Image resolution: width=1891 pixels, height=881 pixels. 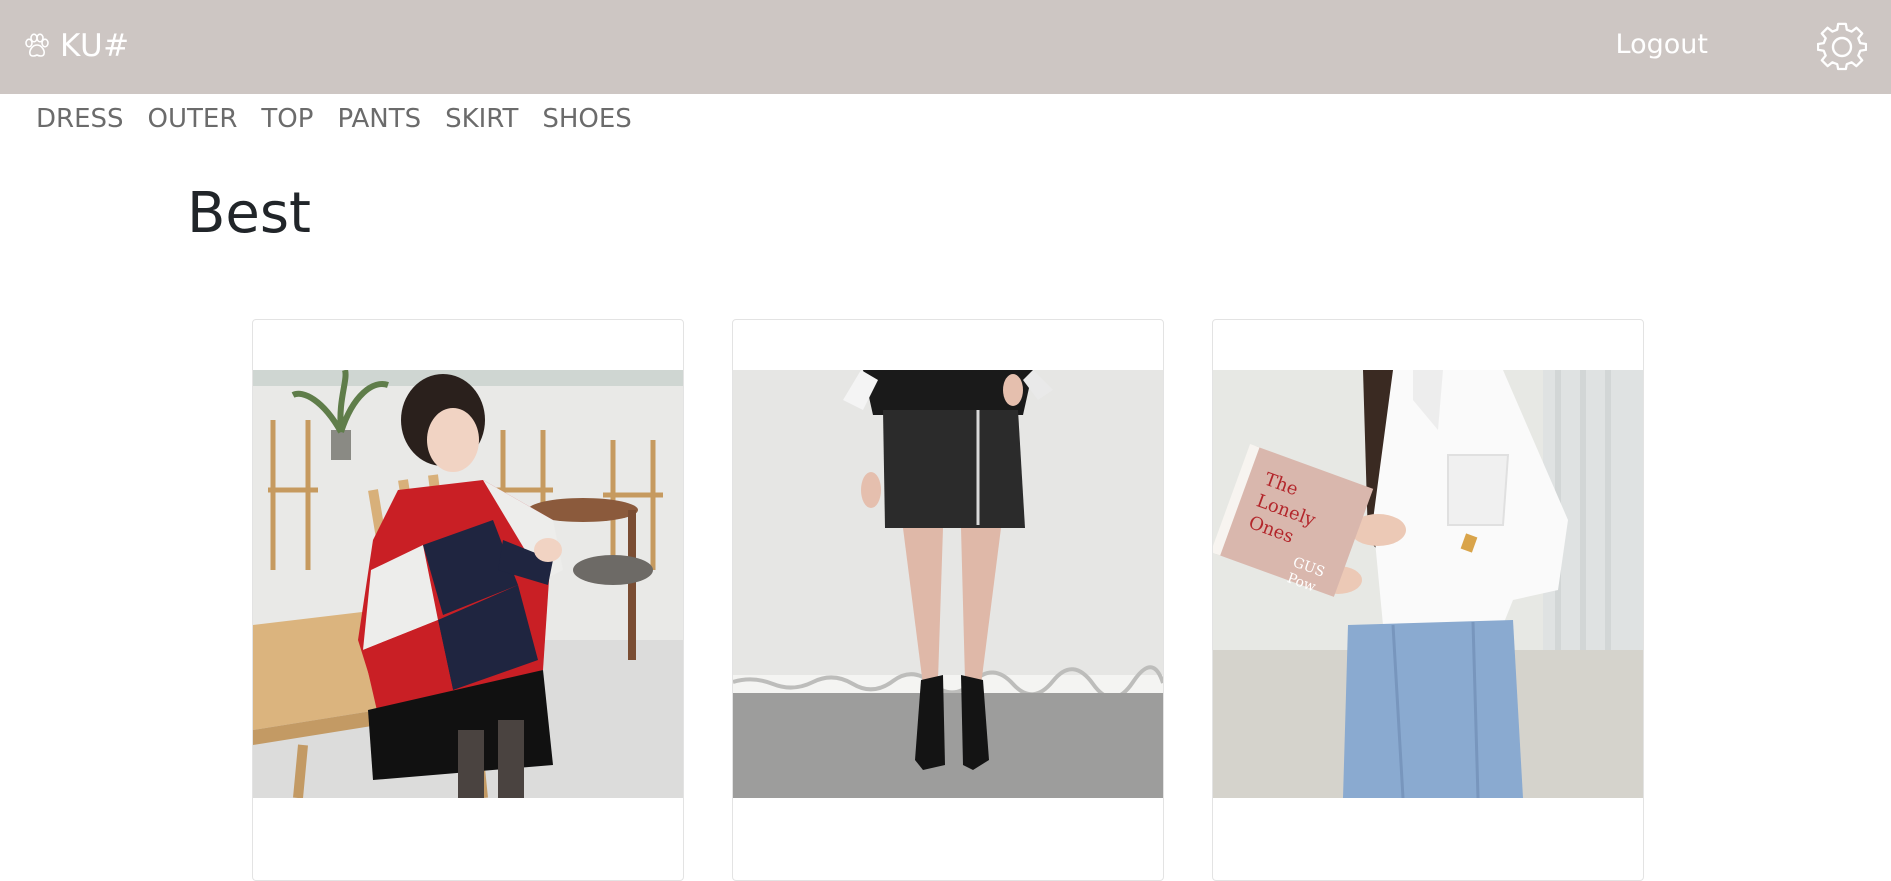 I want to click on category-outer: OUTER, so click(x=193, y=119).